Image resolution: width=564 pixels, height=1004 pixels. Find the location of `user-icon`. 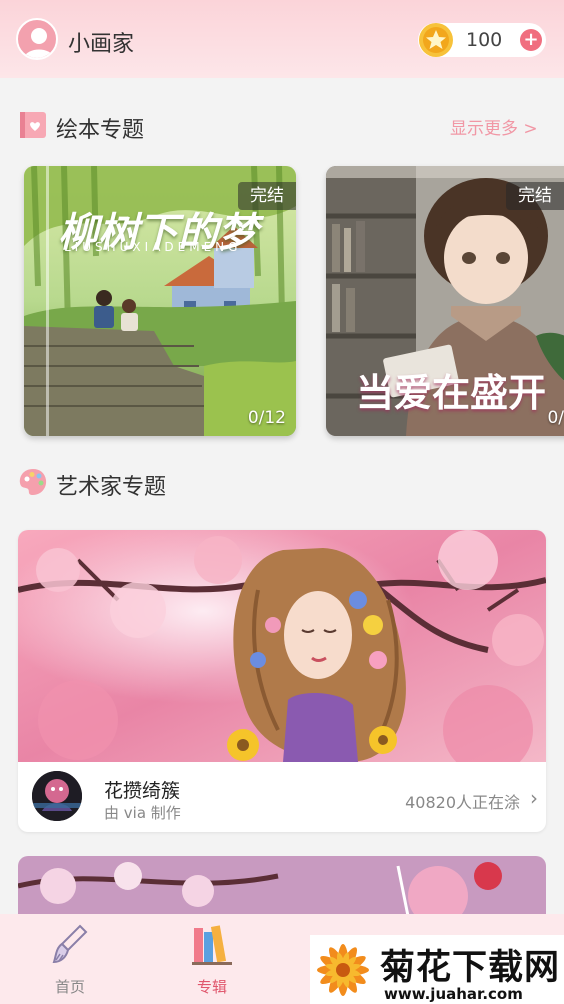

user-icon is located at coordinates (39, 43).